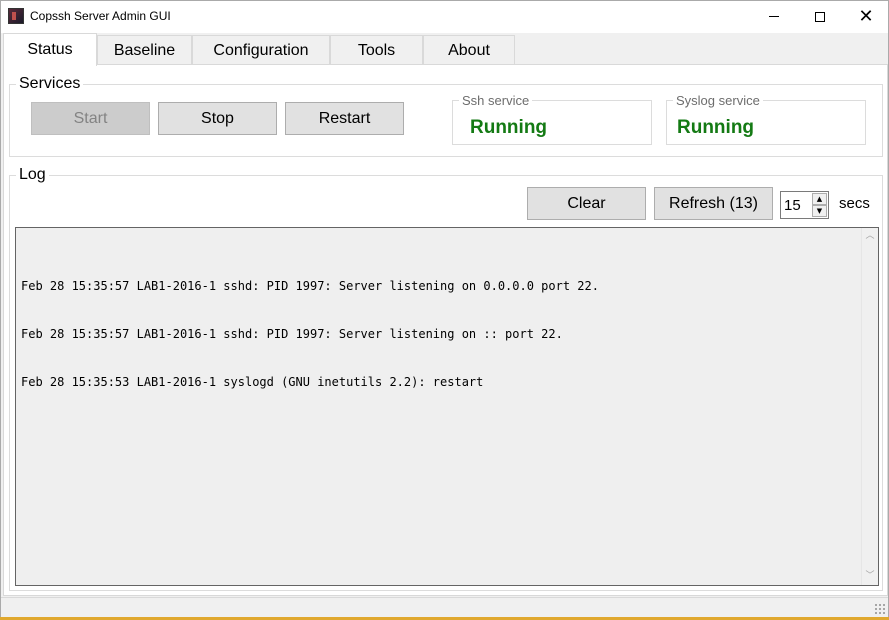 The height and width of the screenshot is (620, 889). I want to click on refresh-interval-stepper: 15 ▲ ▼, so click(804, 205).